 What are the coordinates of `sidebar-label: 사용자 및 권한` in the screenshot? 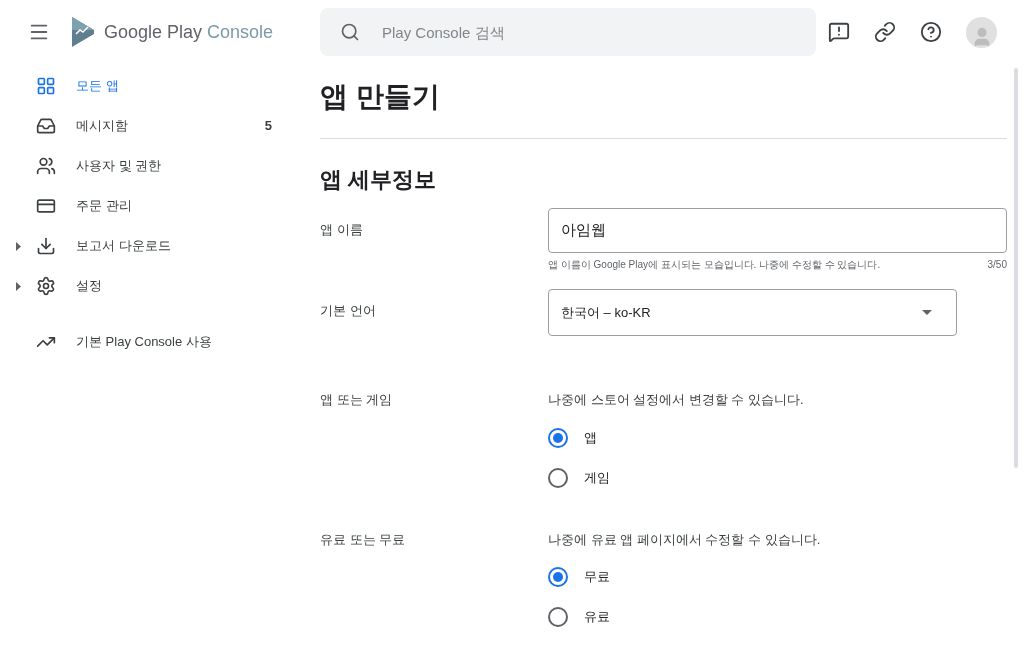 It's located at (119, 166).